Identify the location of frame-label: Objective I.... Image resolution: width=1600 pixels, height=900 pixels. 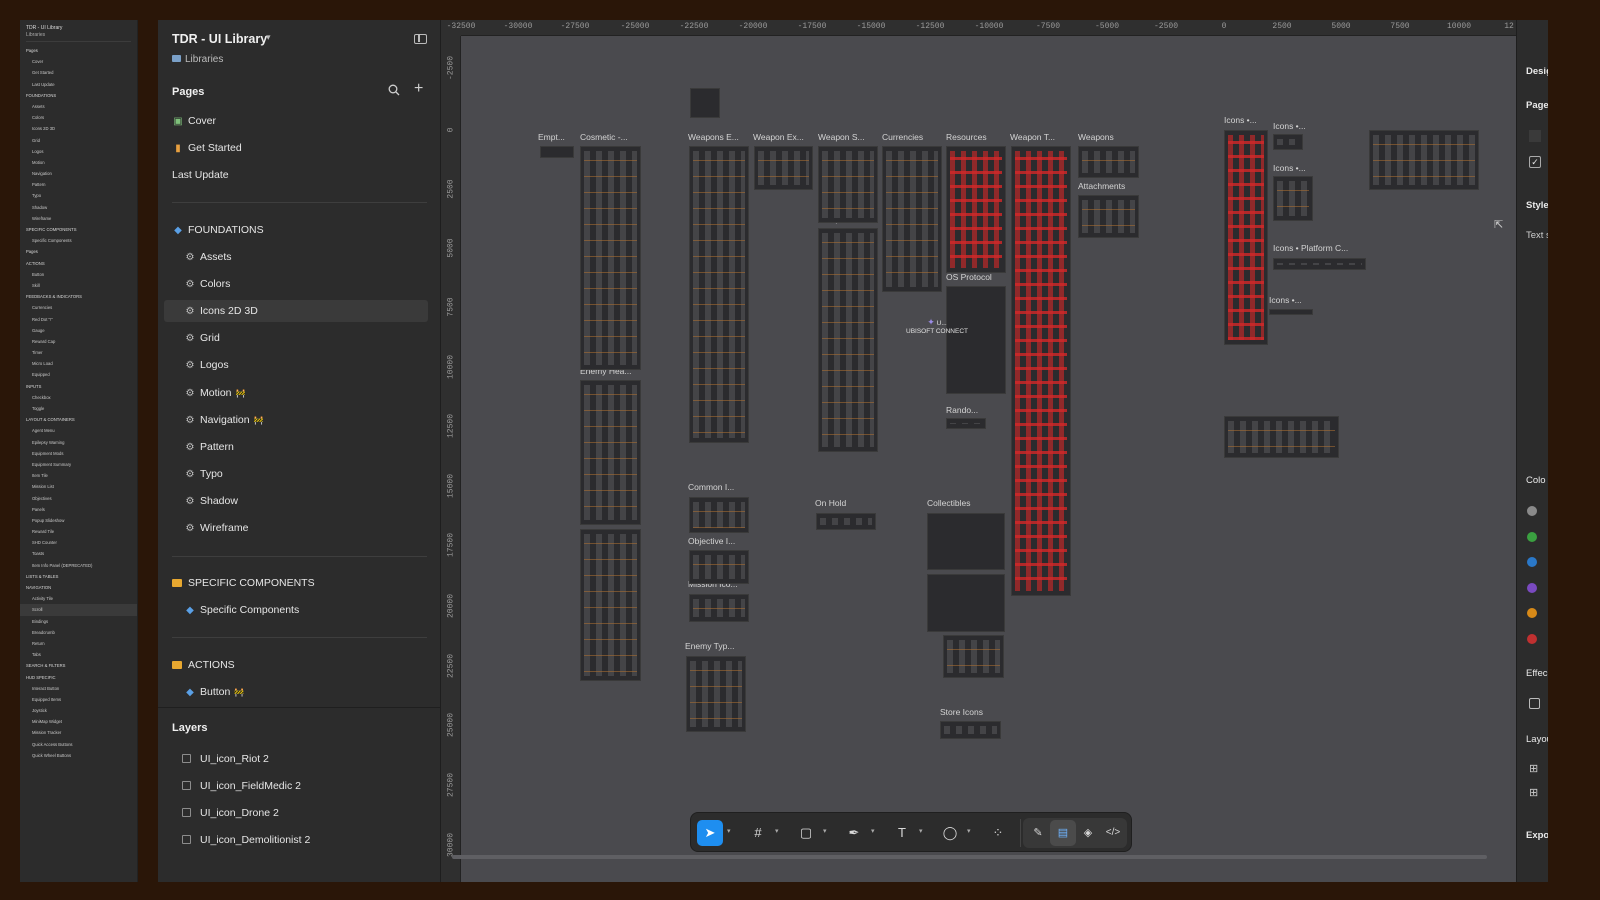
(711, 541).